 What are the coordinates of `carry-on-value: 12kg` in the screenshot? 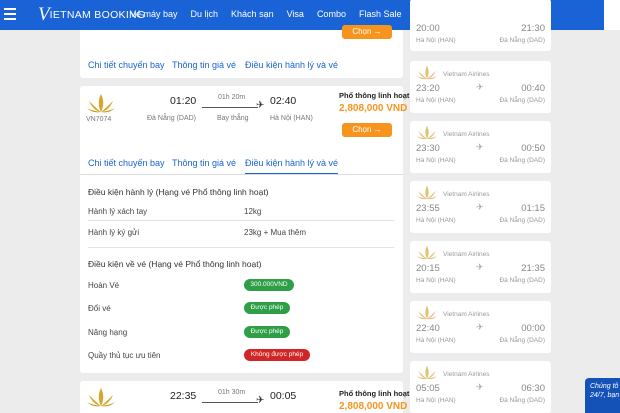 It's located at (253, 211).